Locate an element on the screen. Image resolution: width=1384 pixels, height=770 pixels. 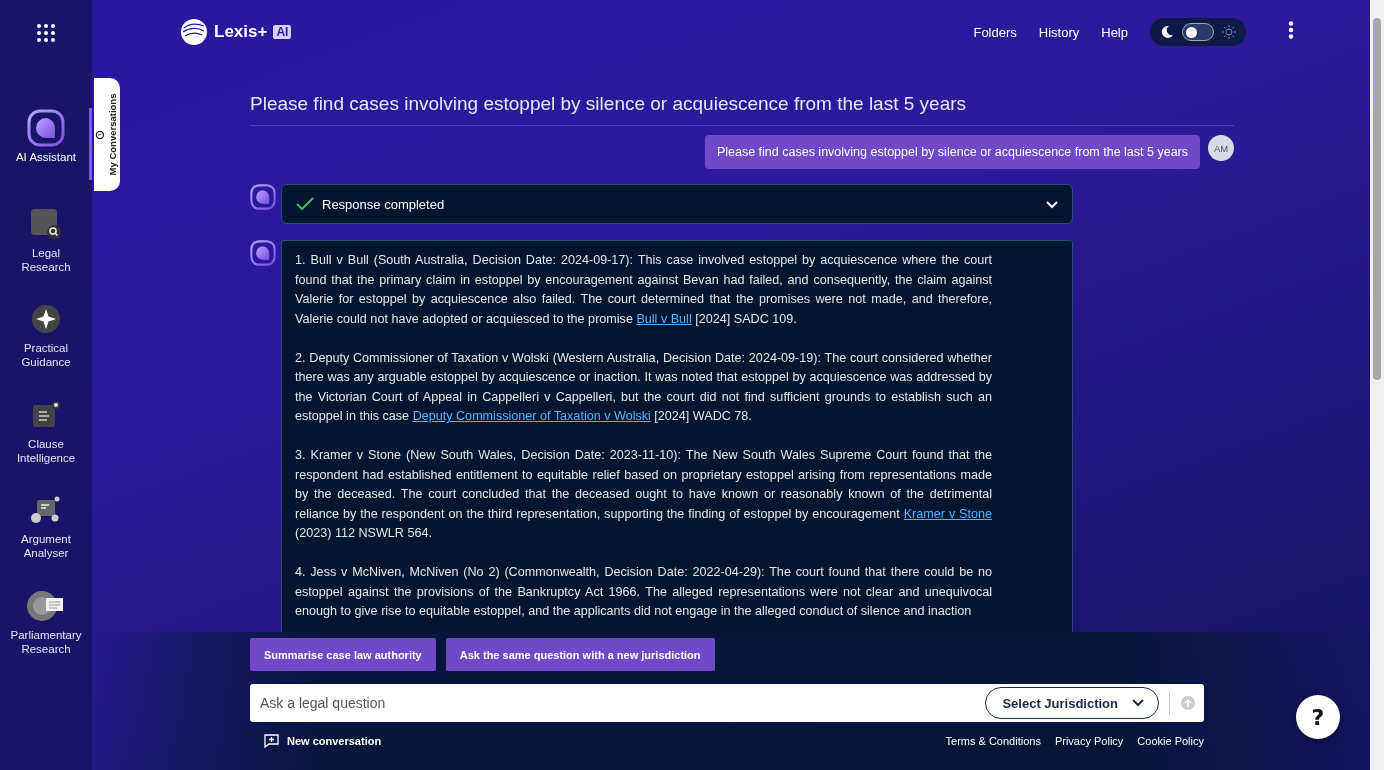
case-link: Deputy Commissioner of Taxation v Wolski is located at coordinates (531, 416).